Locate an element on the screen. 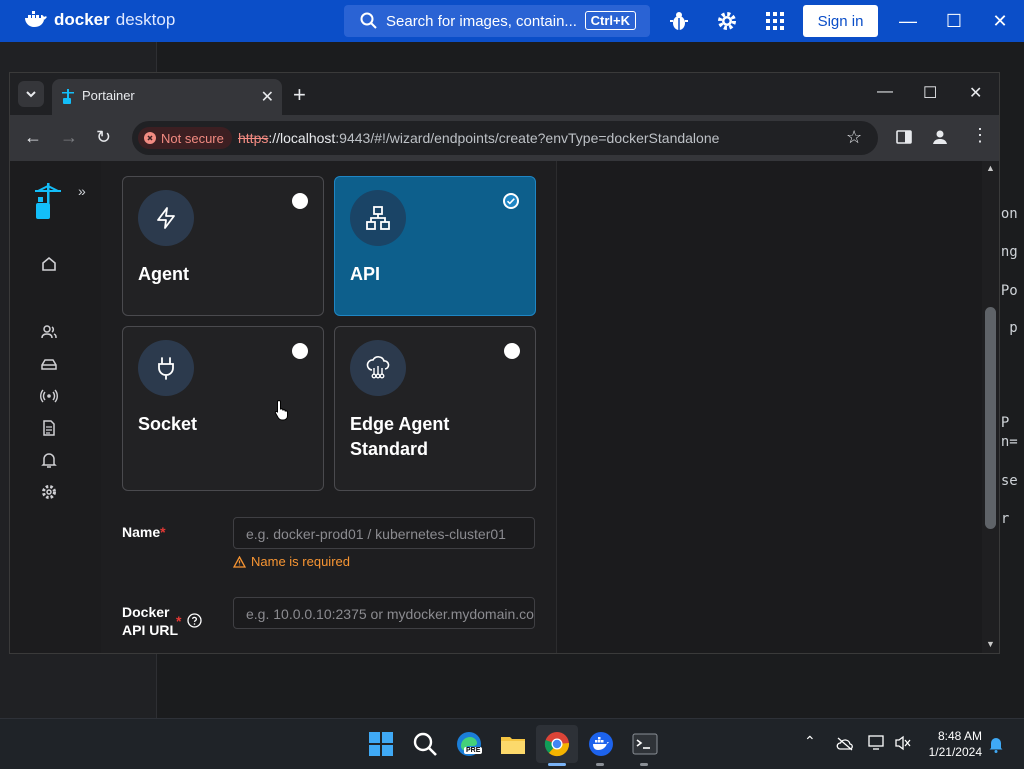 Image resolution: width=1024 pixels, height=769 pixels. broadcast-icon is located at coordinates (49, 396).